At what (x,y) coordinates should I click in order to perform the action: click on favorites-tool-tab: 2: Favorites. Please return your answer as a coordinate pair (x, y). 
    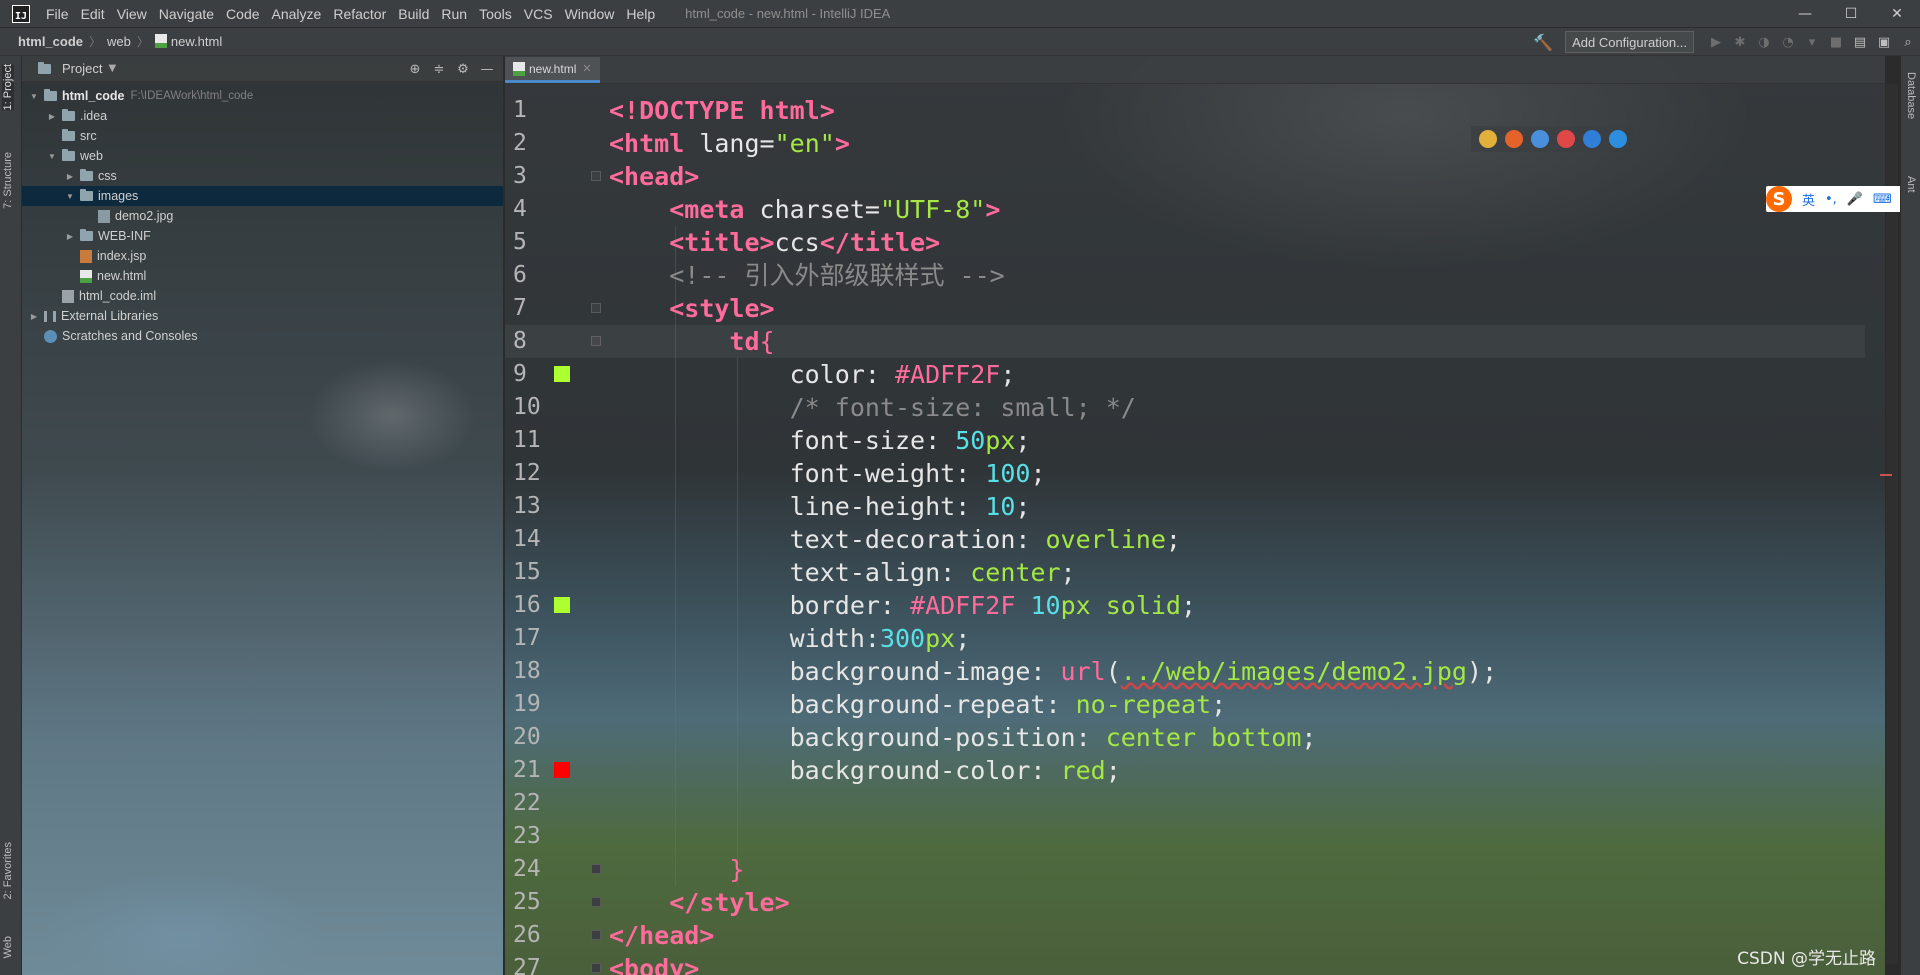
    Looking at the image, I should click on (8, 870).